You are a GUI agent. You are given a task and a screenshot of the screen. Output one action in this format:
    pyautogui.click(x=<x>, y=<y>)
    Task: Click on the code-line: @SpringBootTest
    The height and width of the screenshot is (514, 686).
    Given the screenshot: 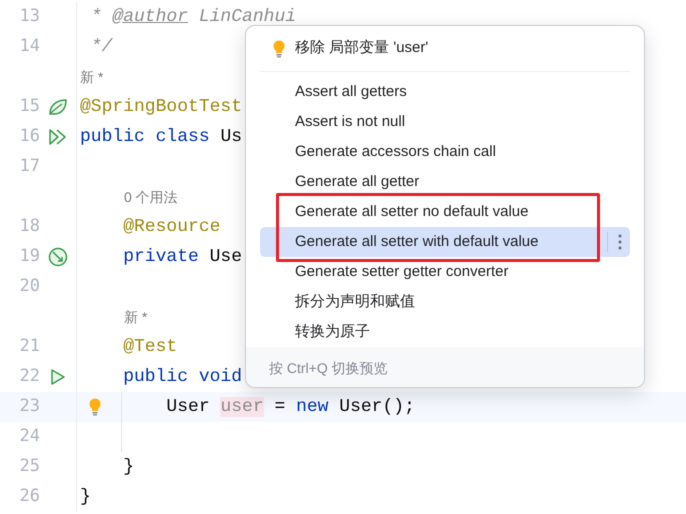 What is the action you would take?
    pyautogui.click(x=161, y=107)
    